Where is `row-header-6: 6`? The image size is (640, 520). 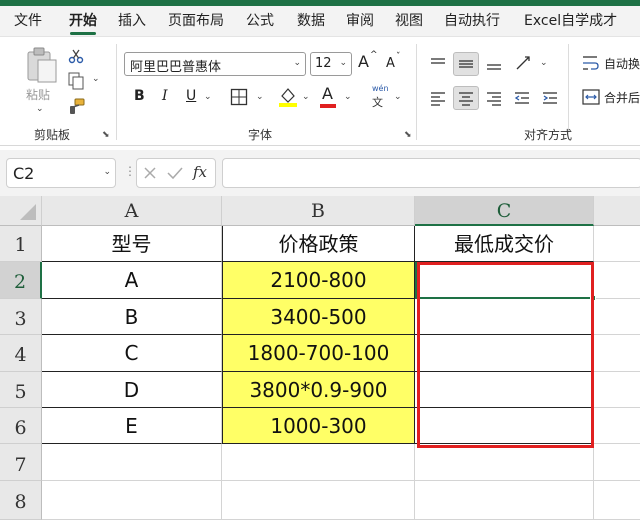
row-header-6: 6 is located at coordinates (21, 426).